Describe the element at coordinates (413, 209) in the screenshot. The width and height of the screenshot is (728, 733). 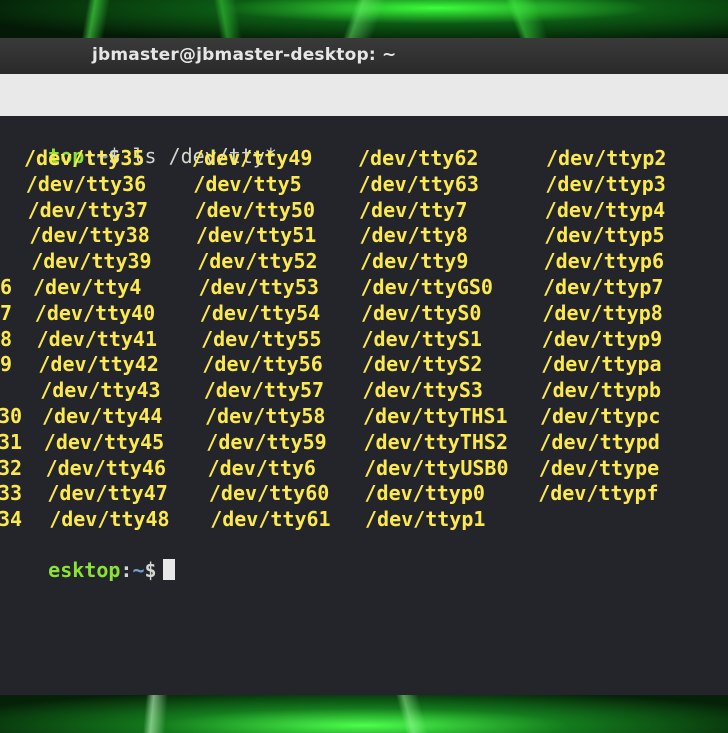
I see `ls-entry: /dev/tty7` at that location.